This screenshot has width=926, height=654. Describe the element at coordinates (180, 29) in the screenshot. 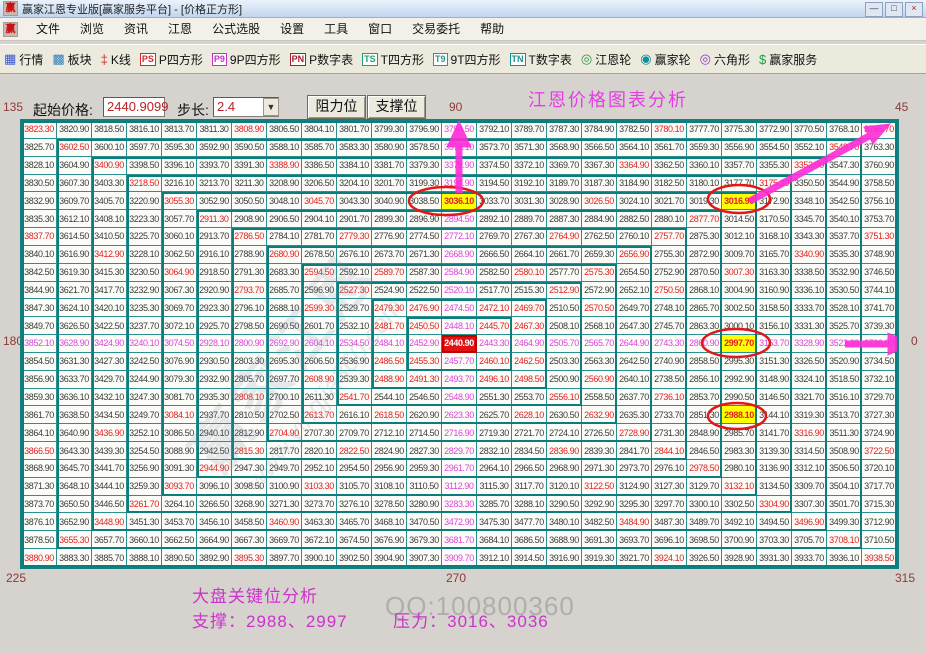

I see `menu-item-江恩: 江恩` at that location.